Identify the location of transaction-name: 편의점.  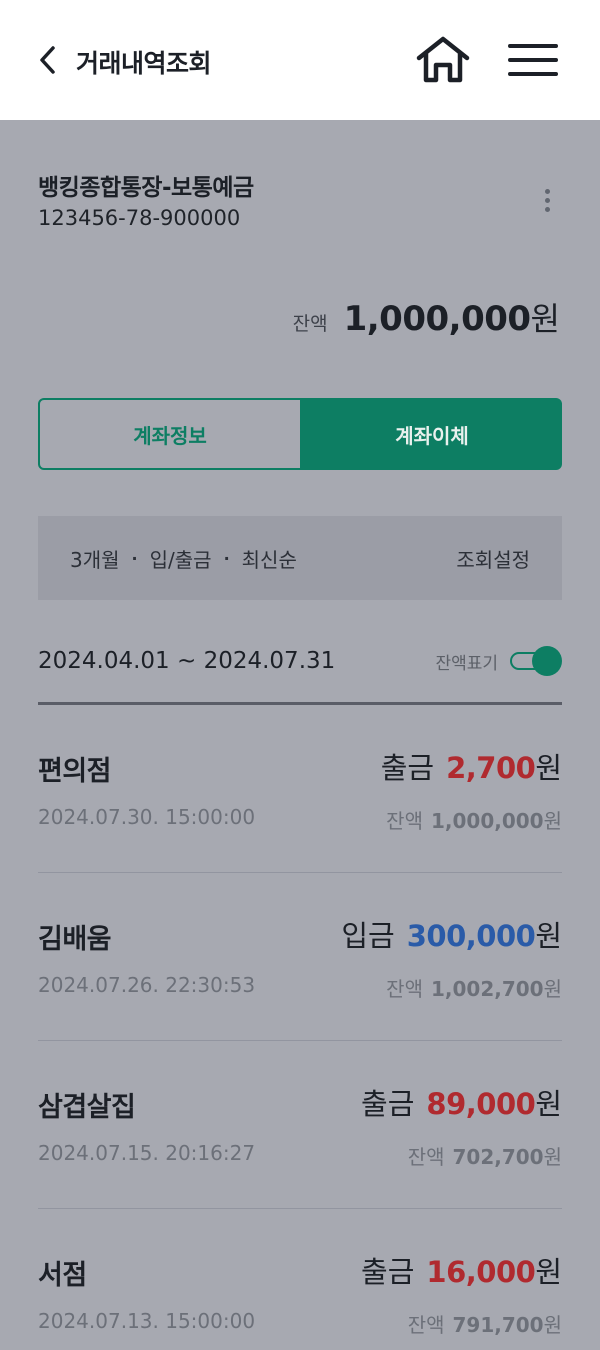
(75, 771).